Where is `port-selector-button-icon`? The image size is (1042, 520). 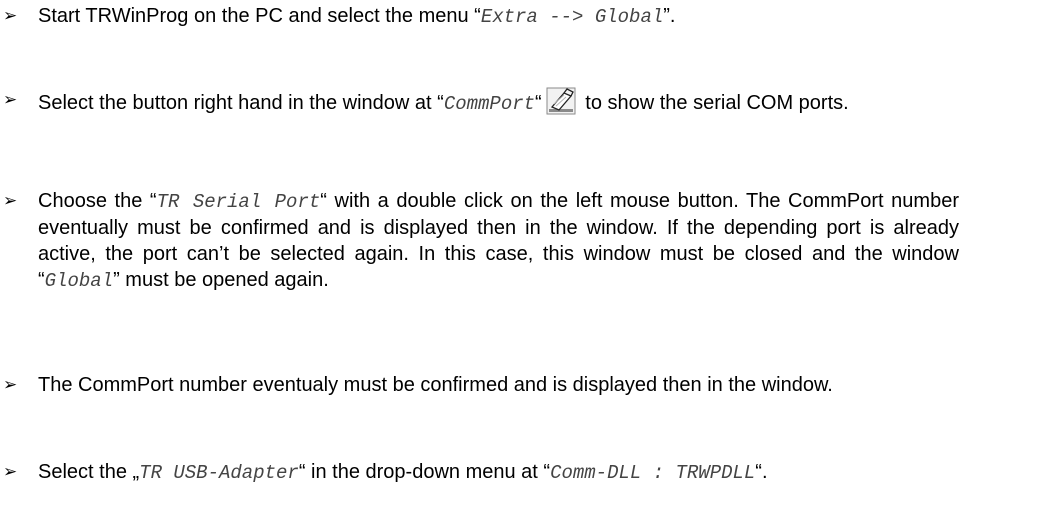
port-selector-button-icon is located at coordinates (561, 101).